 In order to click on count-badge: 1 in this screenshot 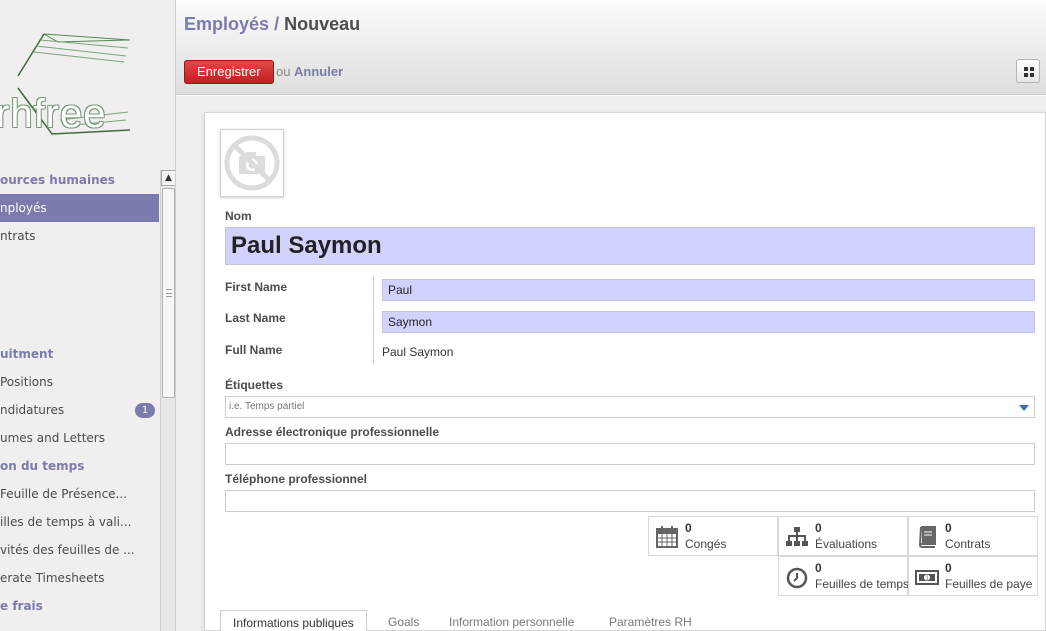, I will do `click(145, 410)`.